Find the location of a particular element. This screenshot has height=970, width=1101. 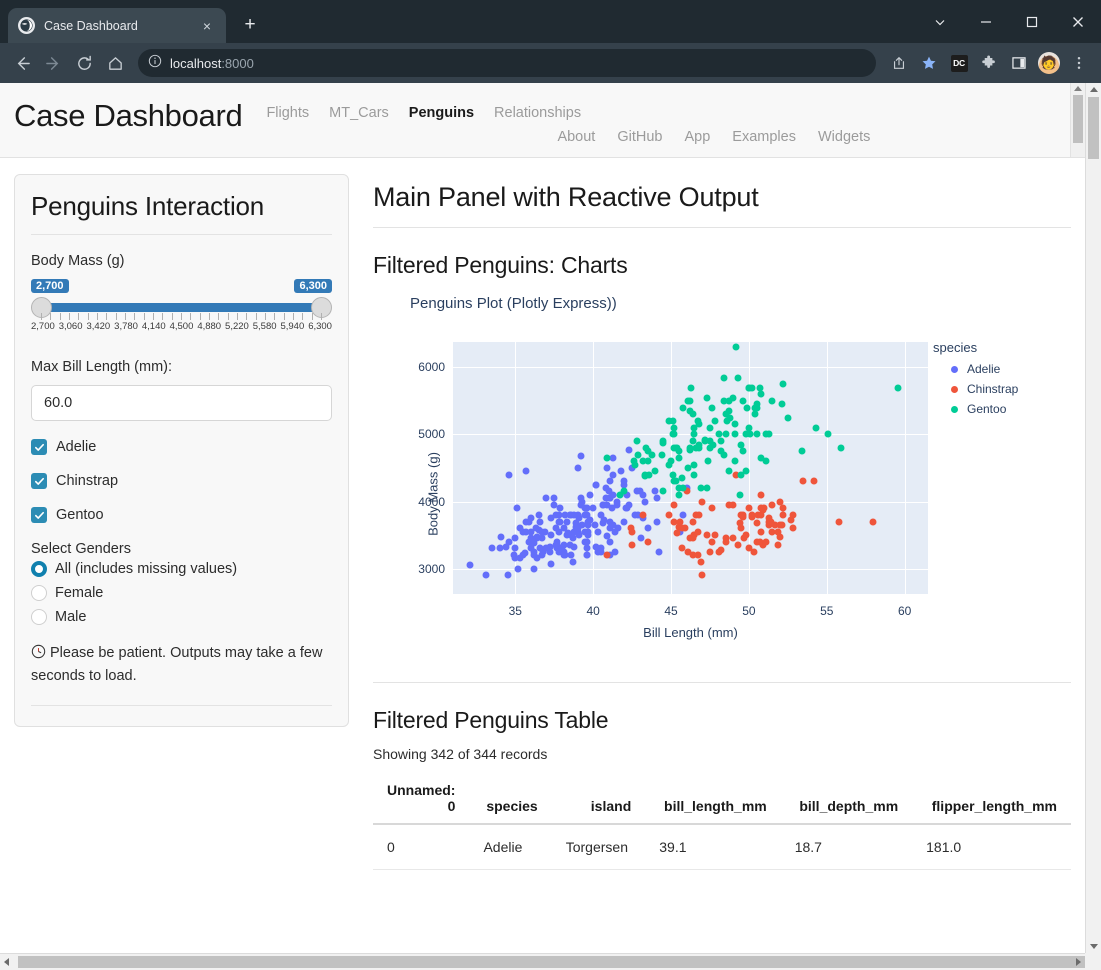

nav-link-examples: Examples is located at coordinates (764, 137).